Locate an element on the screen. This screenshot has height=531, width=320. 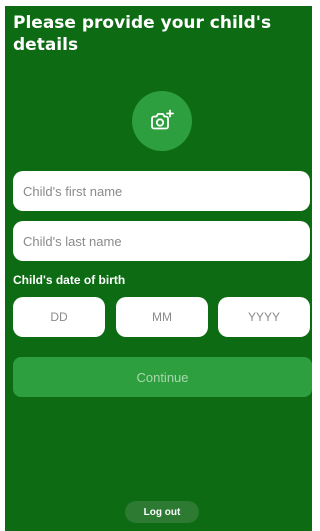
last-name-input is located at coordinates (161, 241).